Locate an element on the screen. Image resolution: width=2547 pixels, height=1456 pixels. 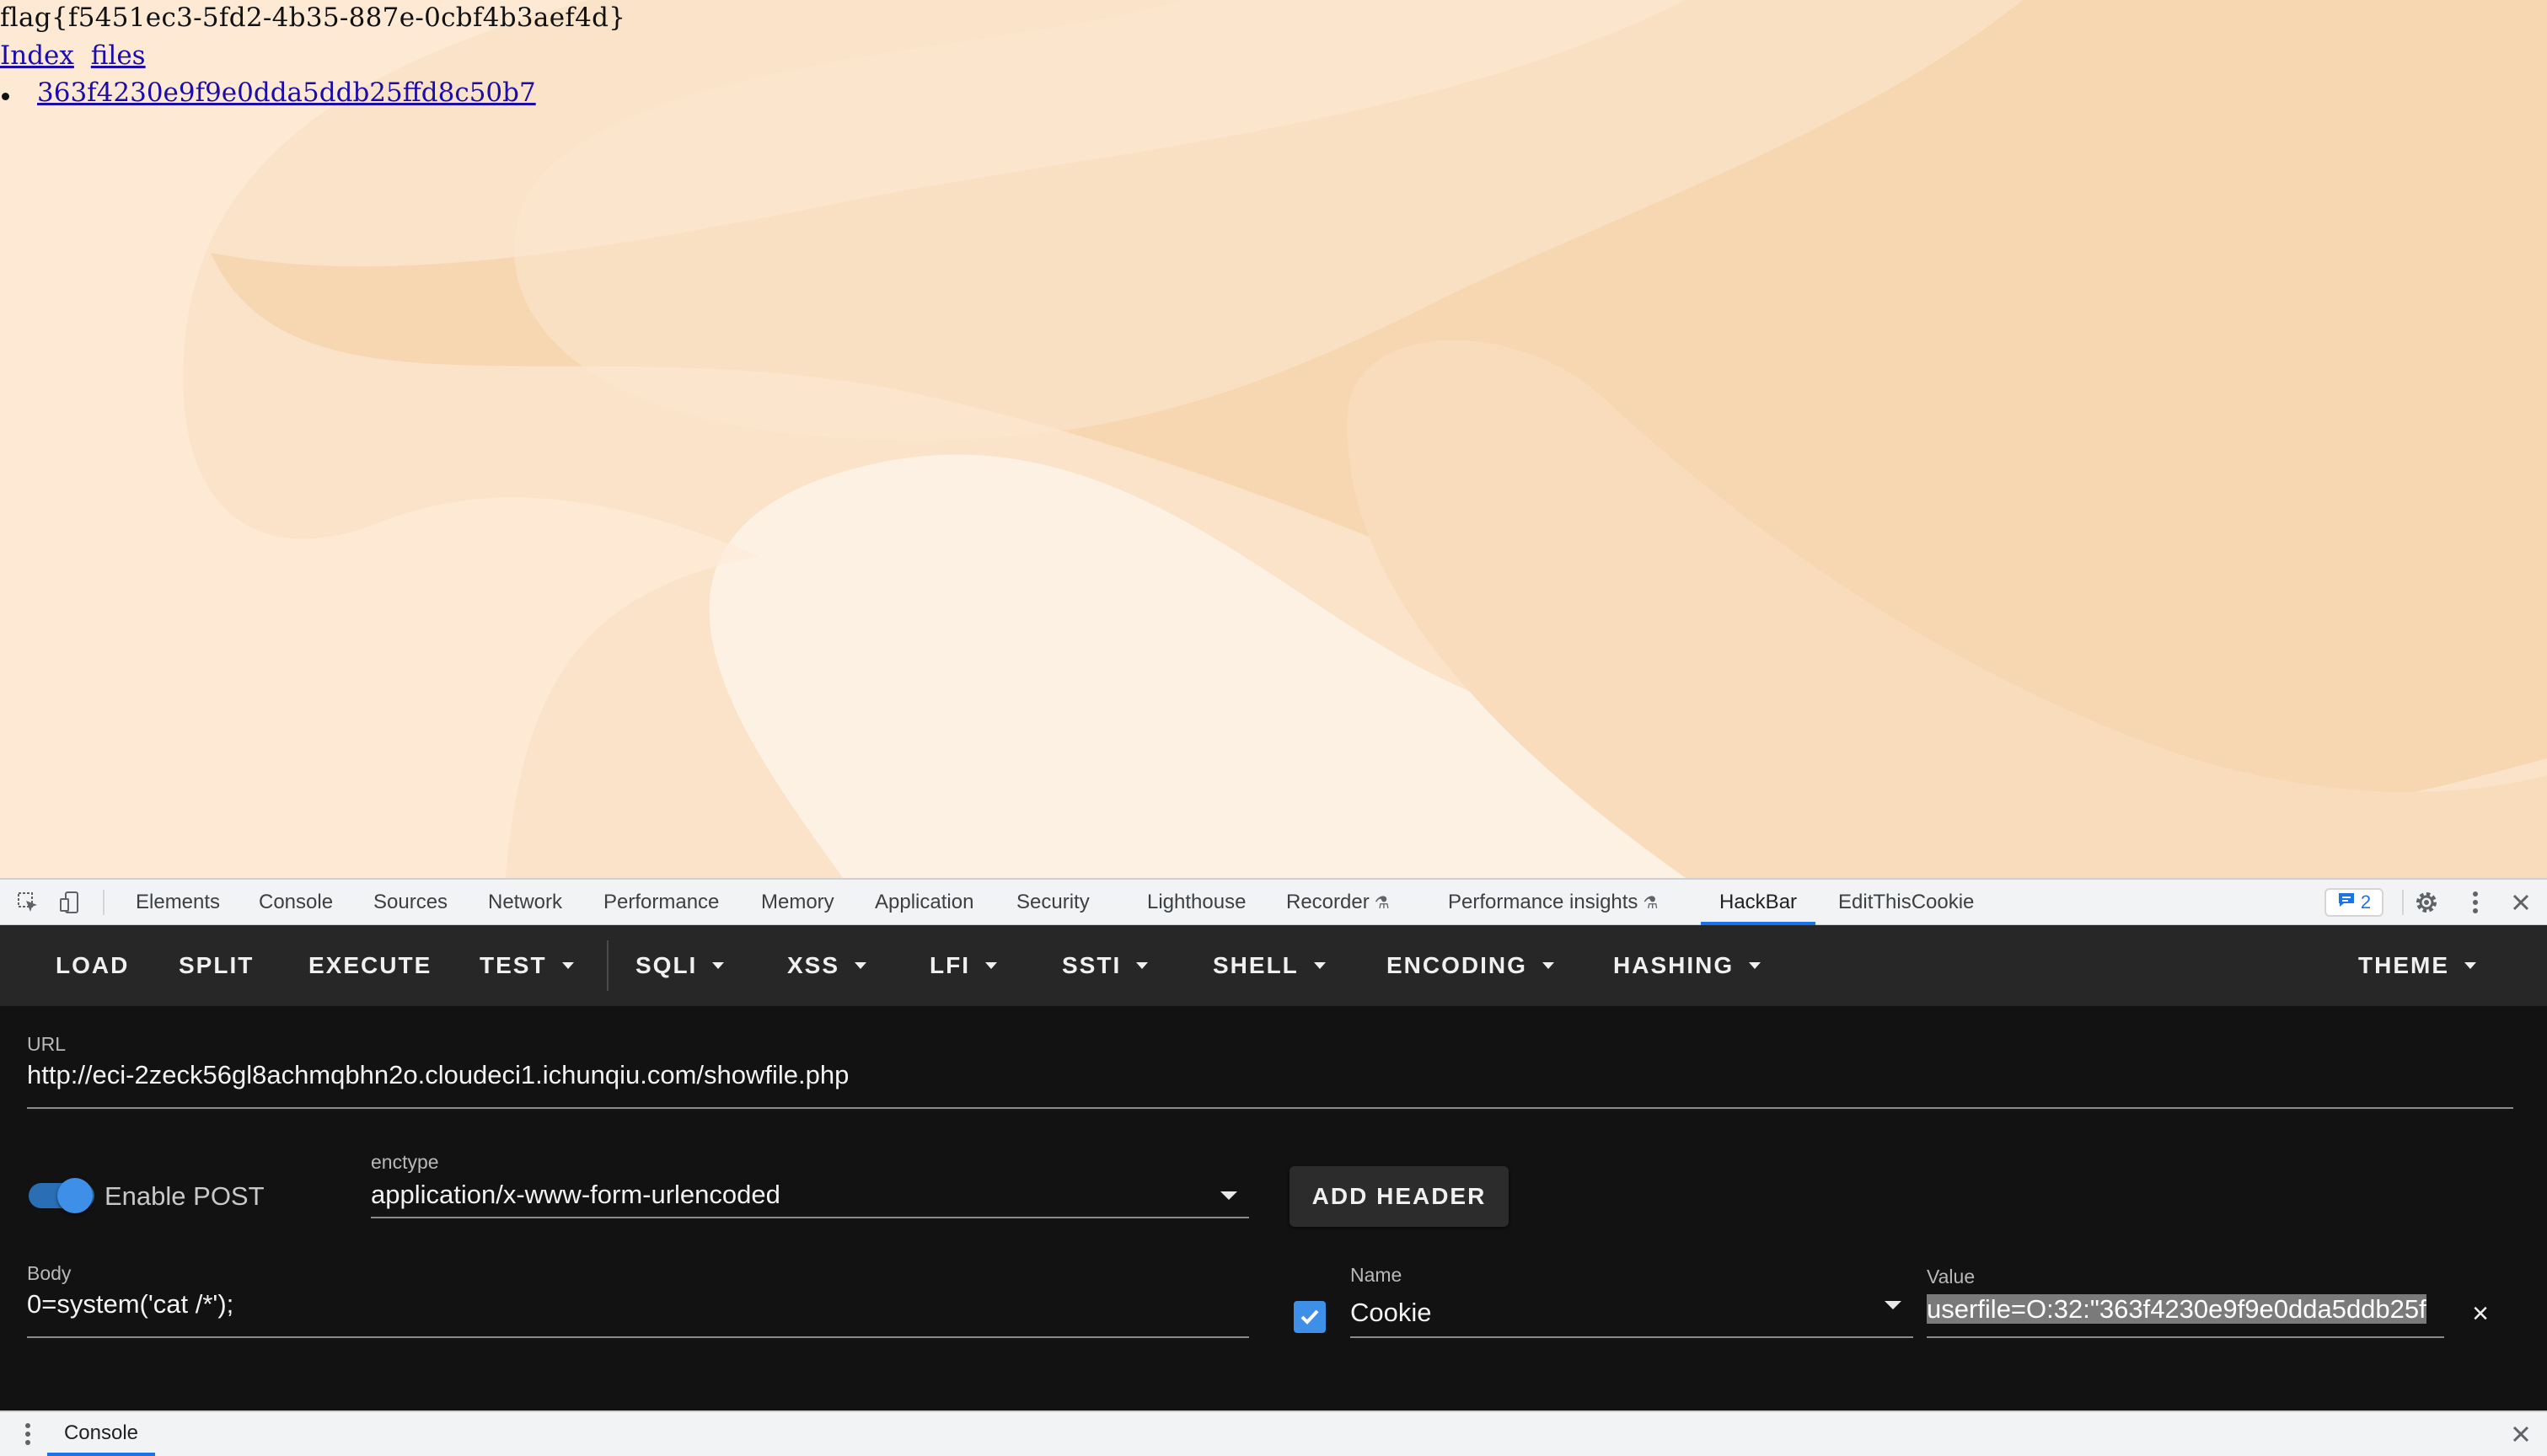
theme-menu-button: THEME is located at coordinates (2417, 965).